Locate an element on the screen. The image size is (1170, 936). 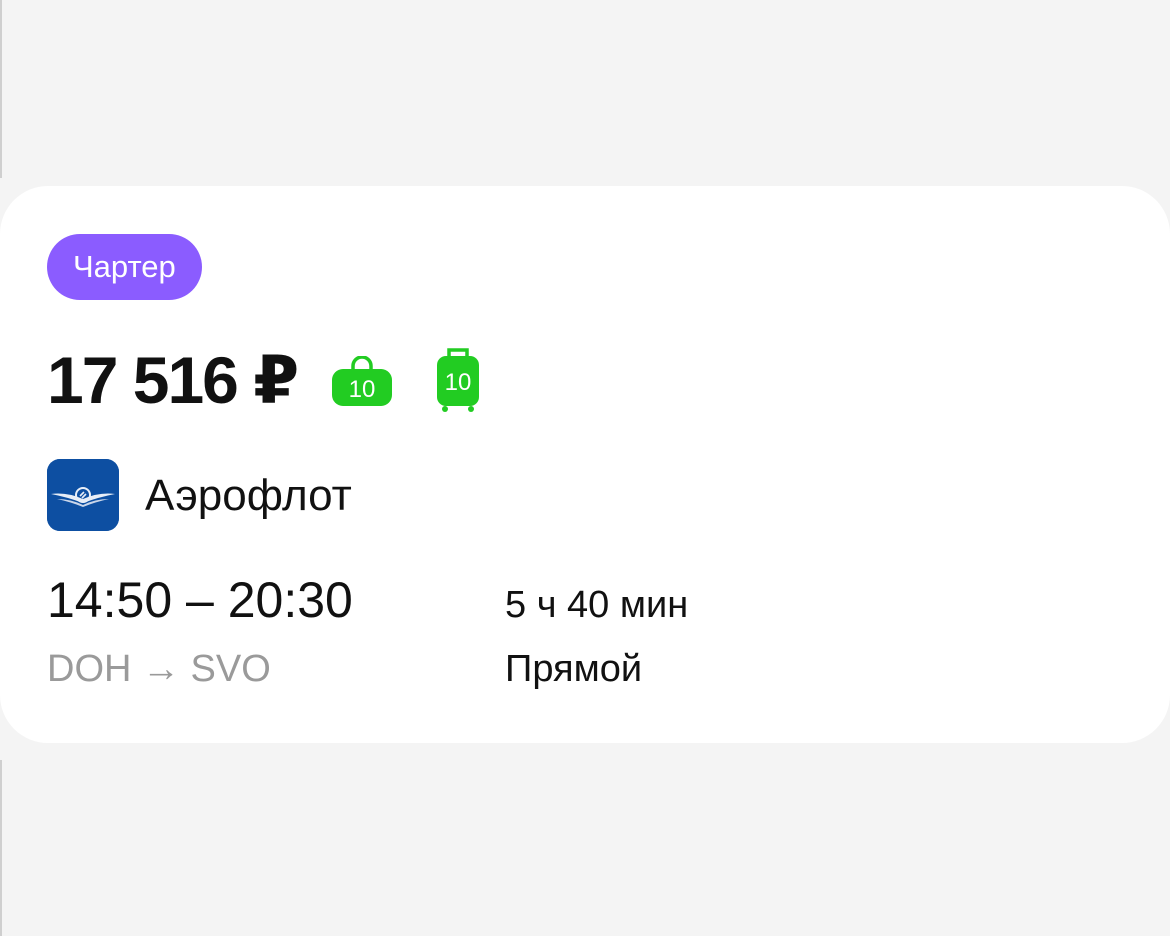
hand-luggage-icon: 10 is located at coordinates (362, 381).